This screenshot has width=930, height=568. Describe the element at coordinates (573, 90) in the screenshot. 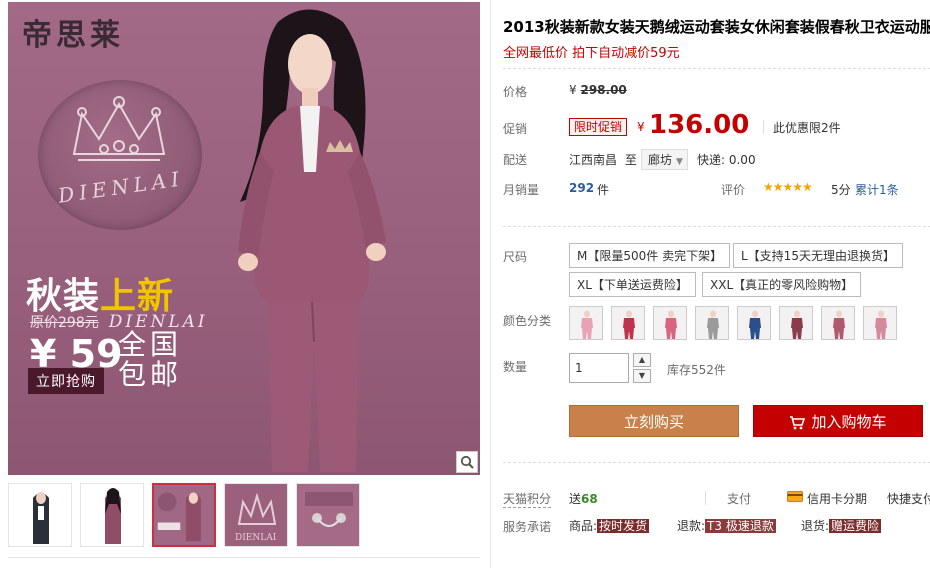

I see `original-price-currency: ¥` at that location.